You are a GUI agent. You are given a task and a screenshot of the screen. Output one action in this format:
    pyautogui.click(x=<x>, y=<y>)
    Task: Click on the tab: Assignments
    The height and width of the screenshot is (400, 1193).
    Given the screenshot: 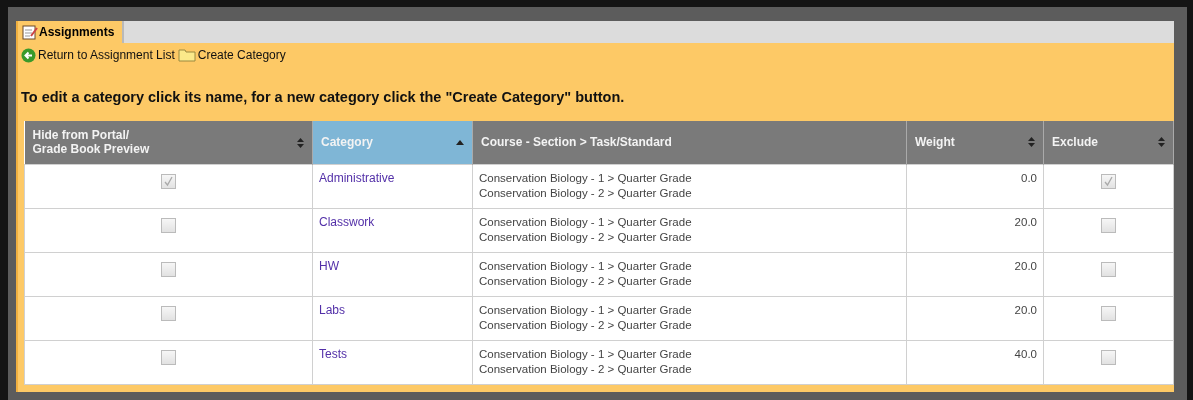 What is the action you would take?
    pyautogui.click(x=71, y=32)
    